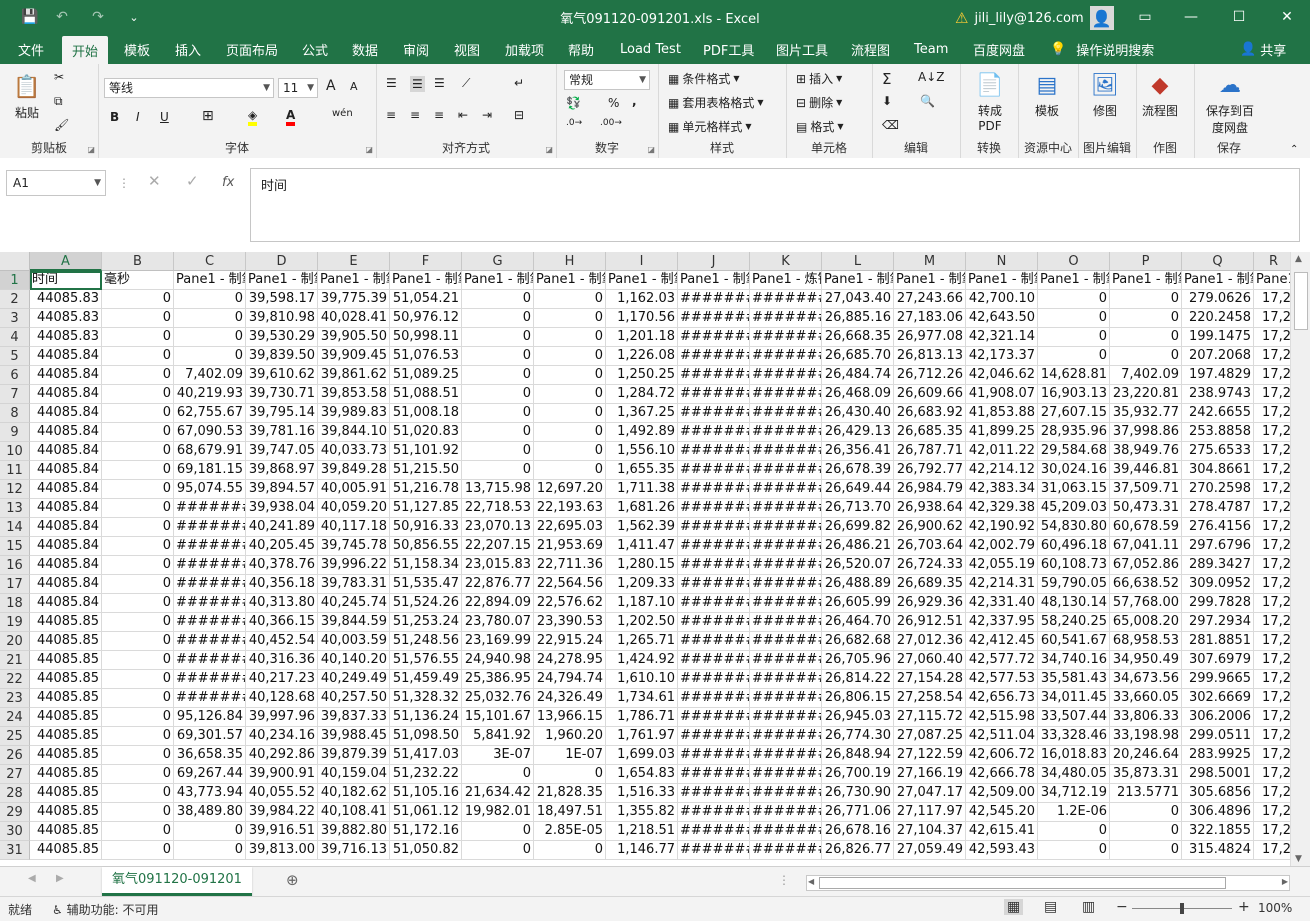 The height and width of the screenshot is (921, 1310). I want to click on table-cell: 281.8851, so click(1218, 641).